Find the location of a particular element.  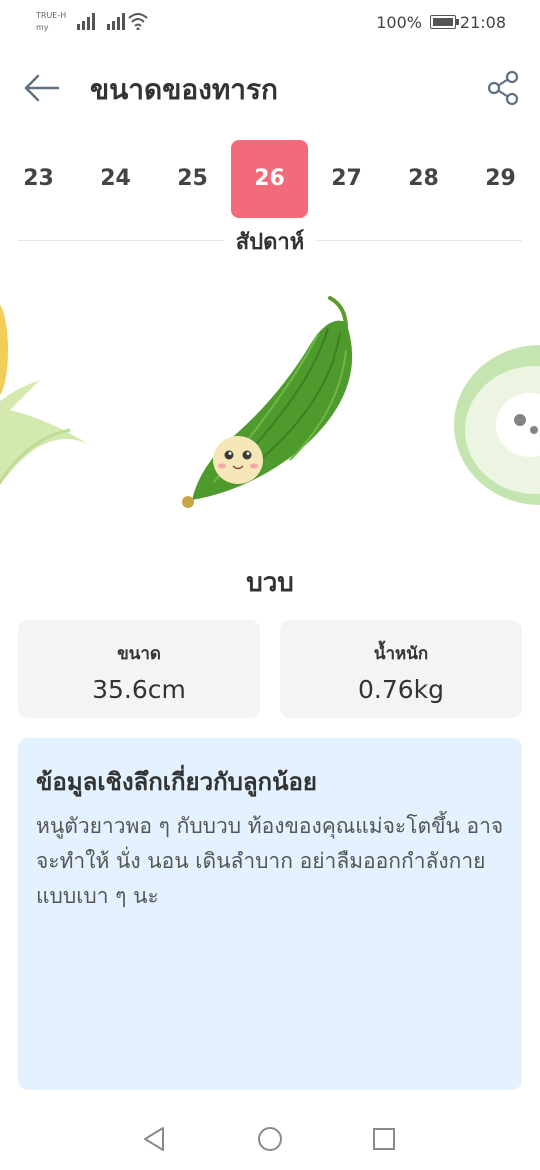

week-item: 23 is located at coordinates (38, 179).